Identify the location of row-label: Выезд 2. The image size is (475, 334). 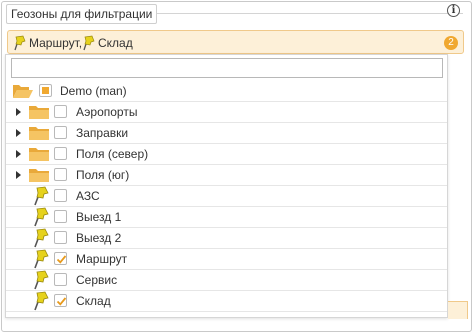
(99, 238).